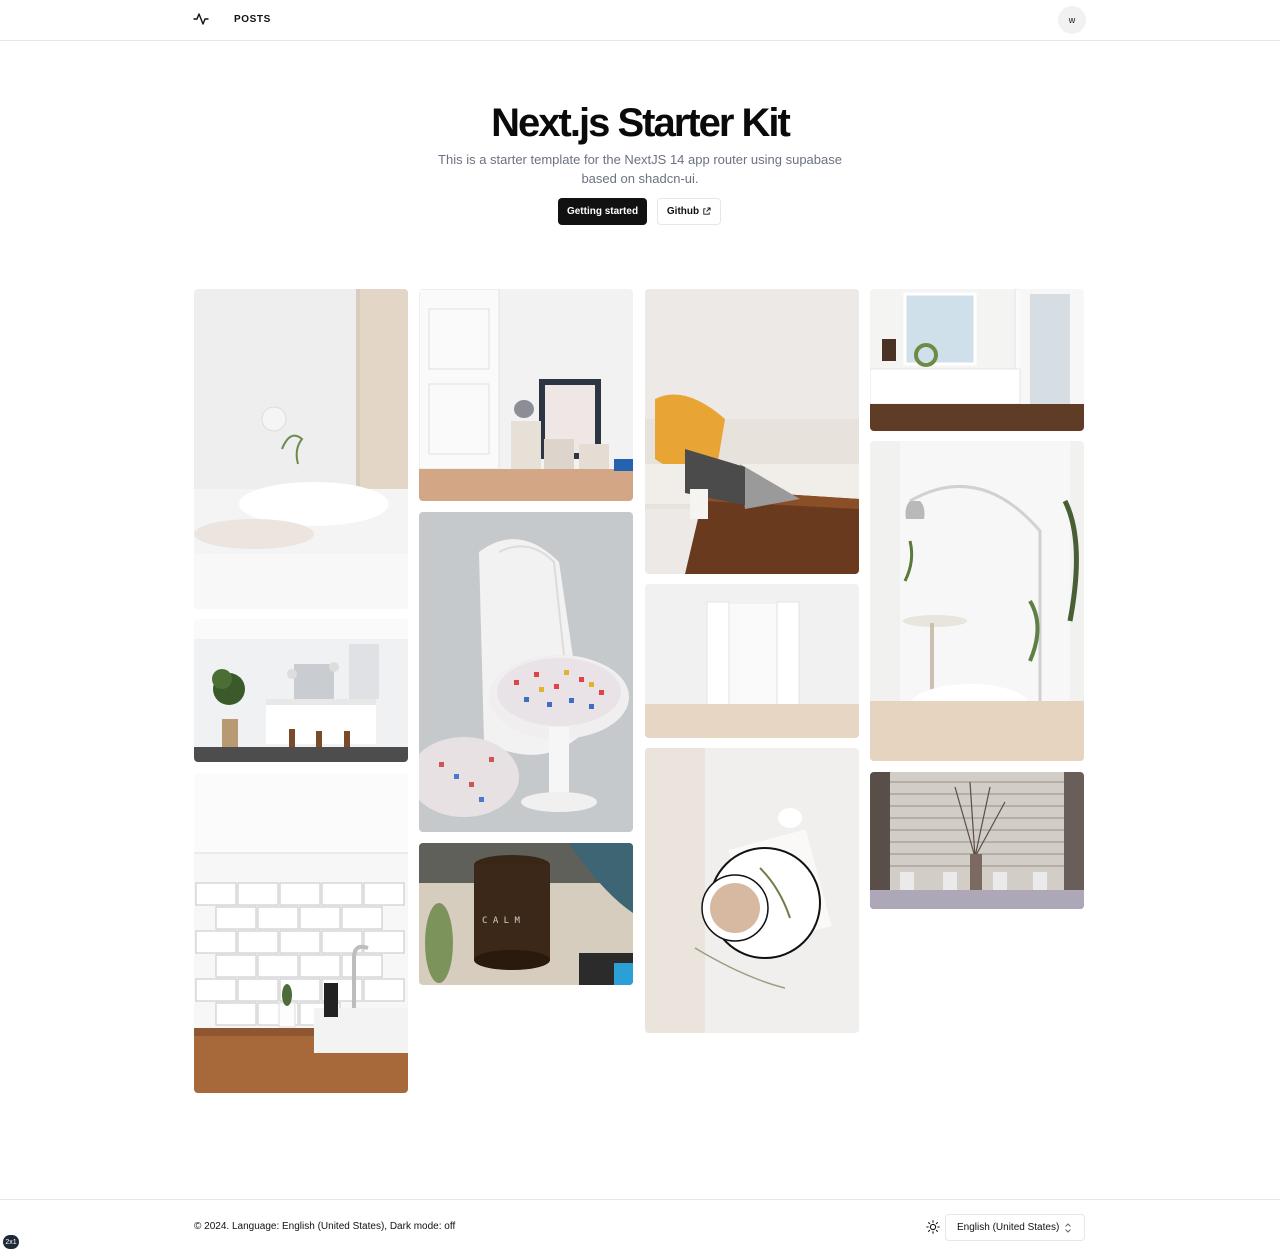 This screenshot has width=1280, height=1253. Describe the element at coordinates (1068, 1228) in the screenshot. I see `chevron-up-down-icon` at that location.